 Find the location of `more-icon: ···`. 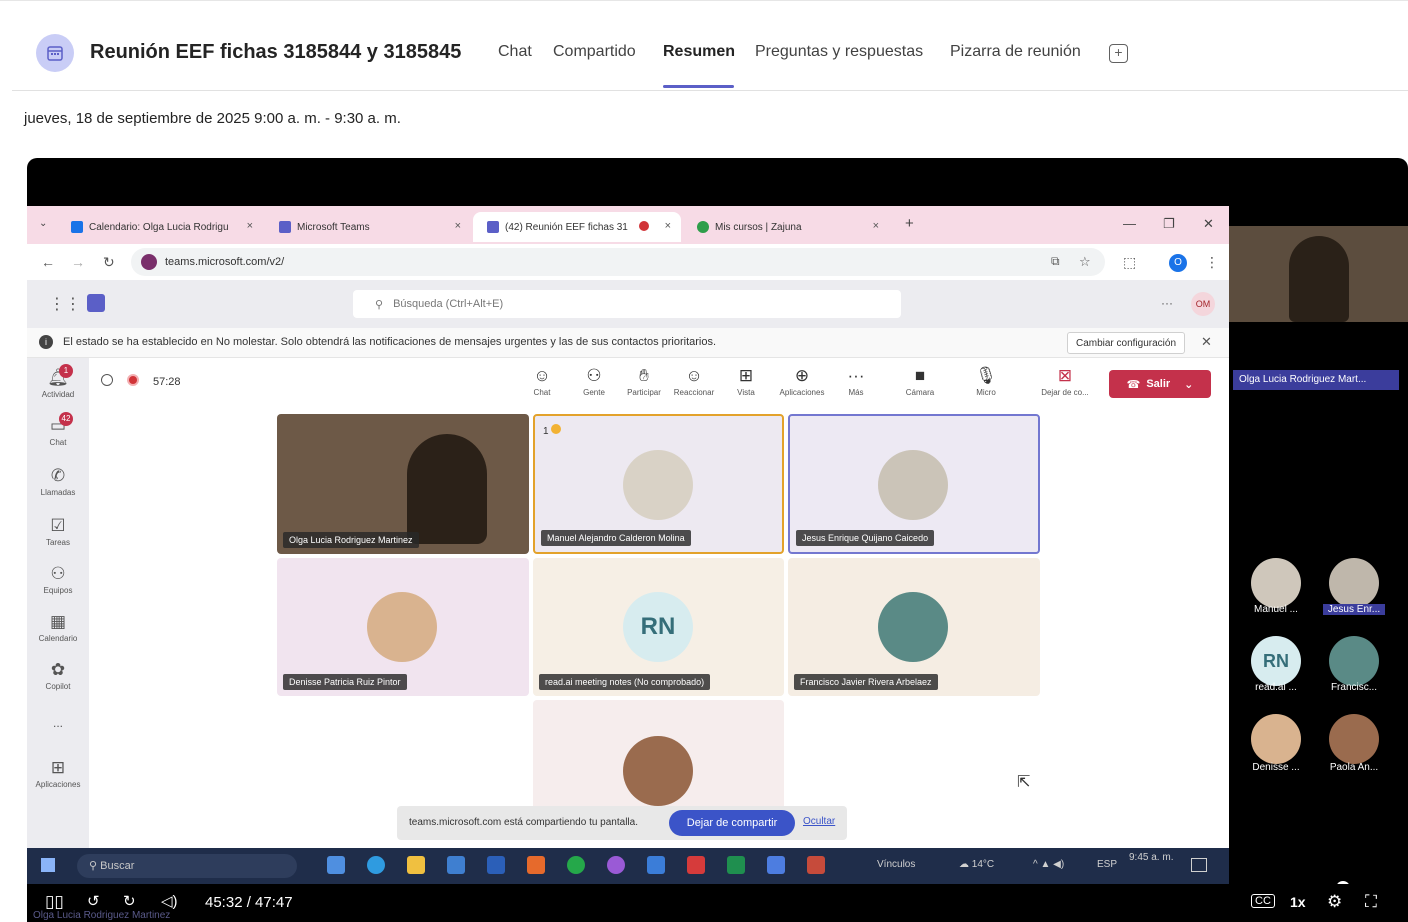

more-icon: ··· is located at coordinates (1167, 303).